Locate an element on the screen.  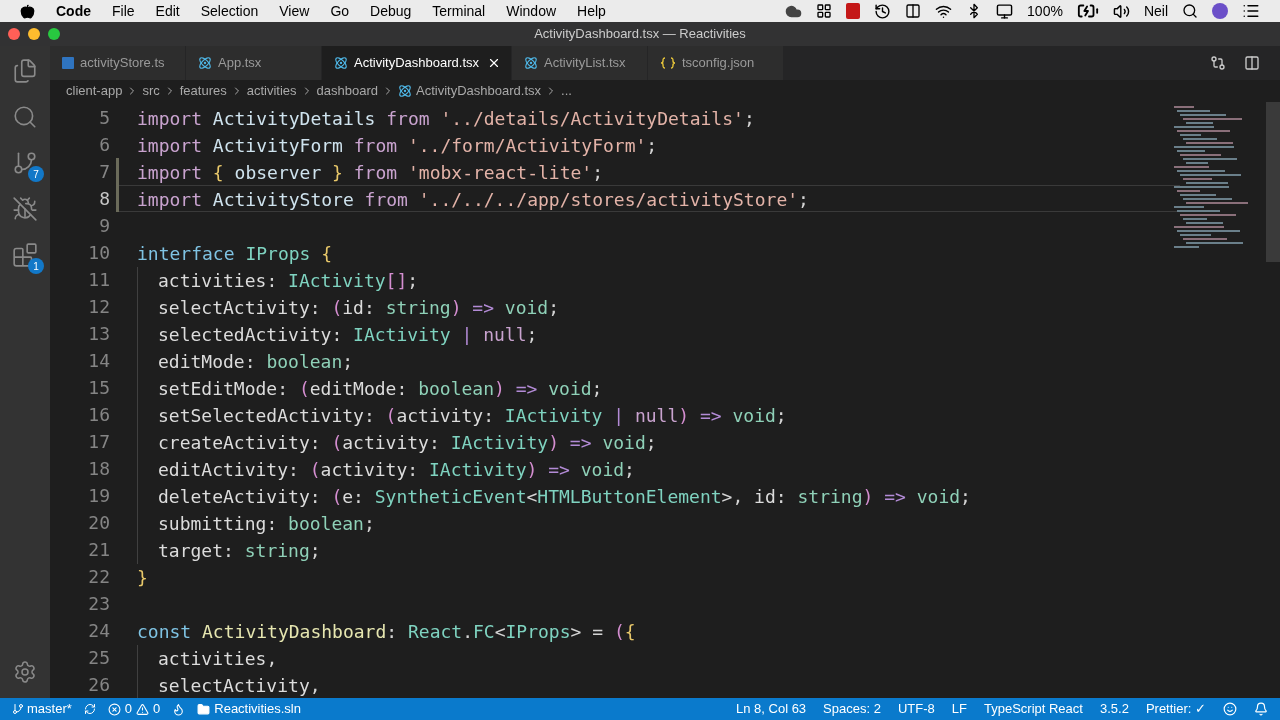
code-line: editMode: boolean; is located at coordinates (245, 361).